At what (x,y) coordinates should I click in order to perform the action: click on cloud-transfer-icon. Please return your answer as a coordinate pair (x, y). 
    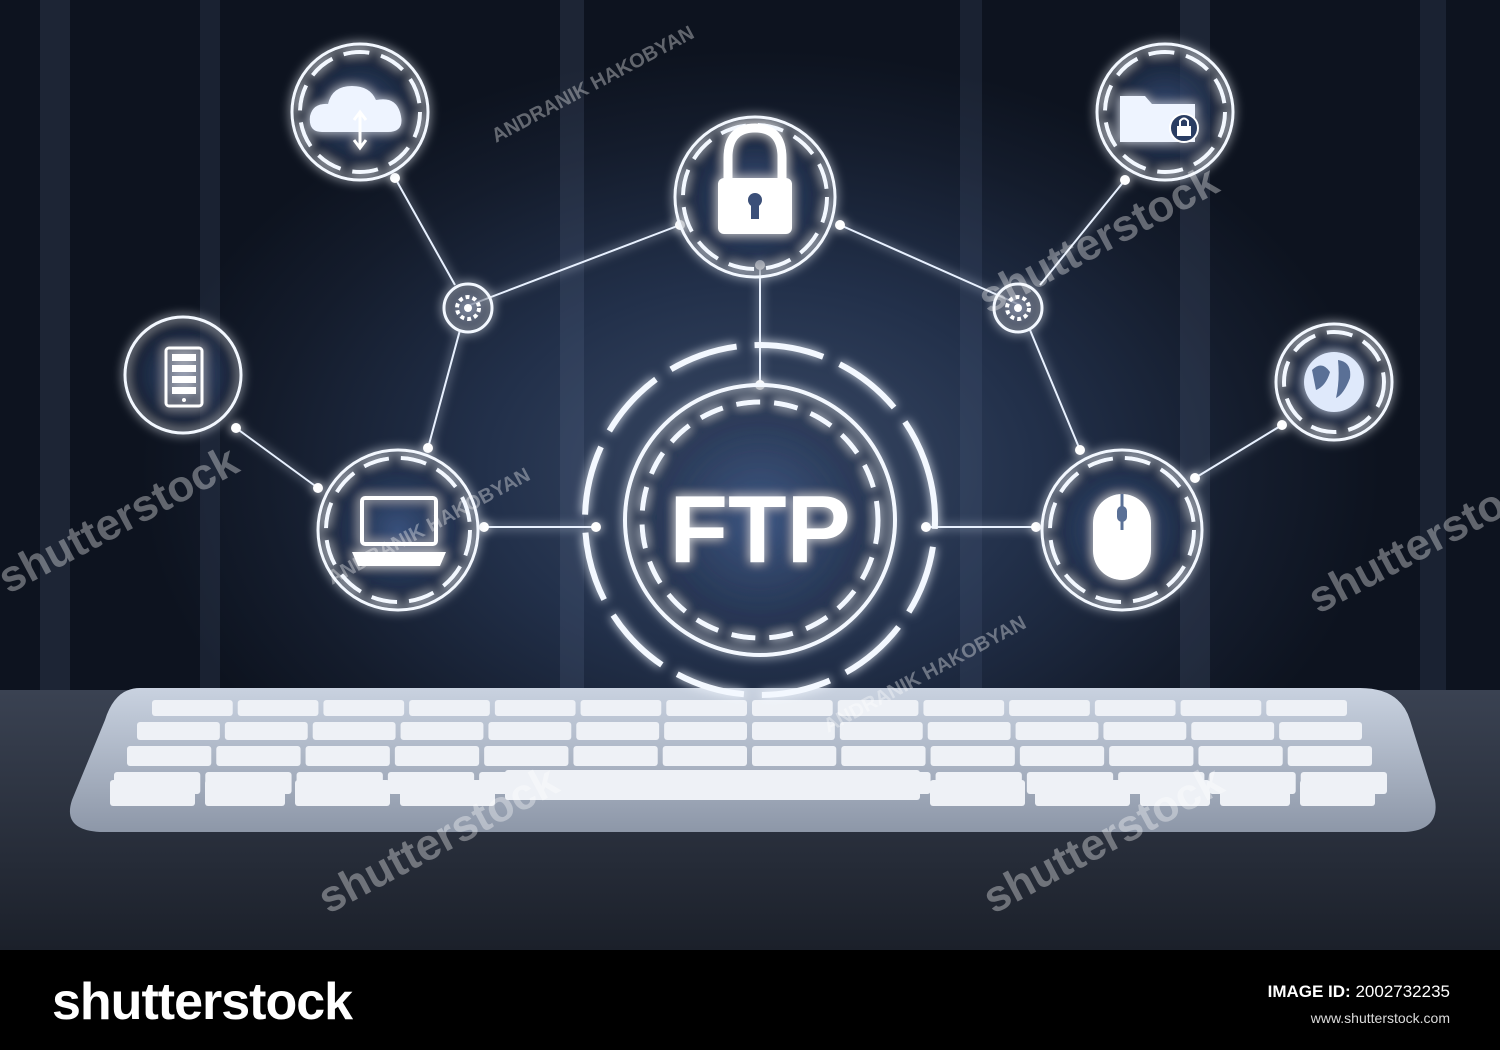
    Looking at the image, I should click on (360, 112).